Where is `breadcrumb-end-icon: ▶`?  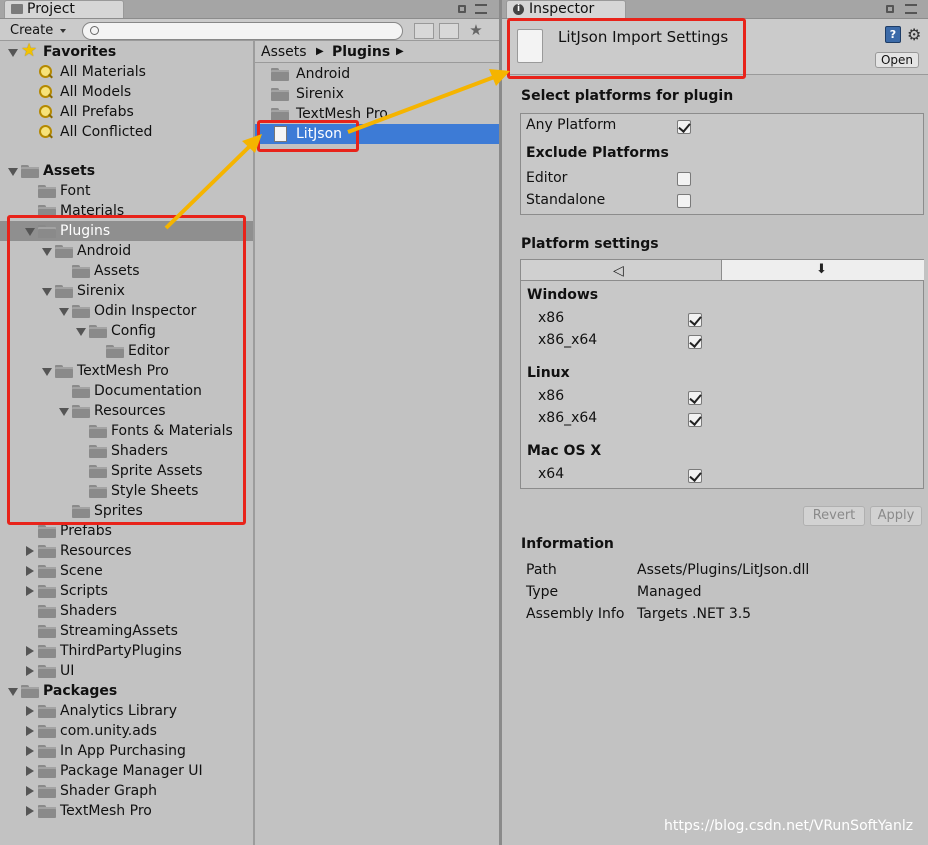
breadcrumb-end-icon: ▶ is located at coordinates (400, 51).